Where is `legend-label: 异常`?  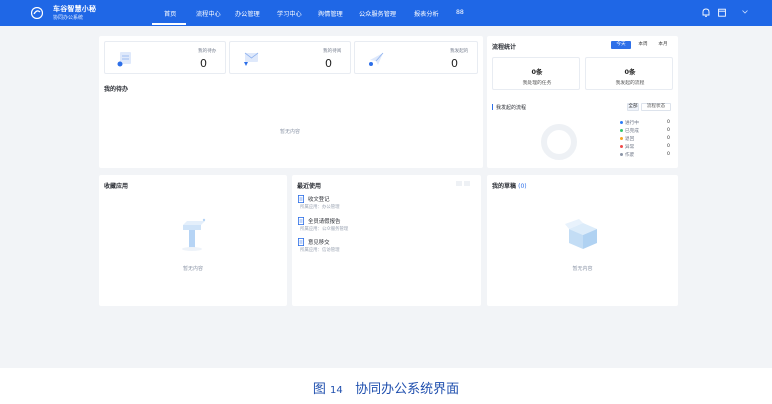
legend-label: 异常 is located at coordinates (630, 147).